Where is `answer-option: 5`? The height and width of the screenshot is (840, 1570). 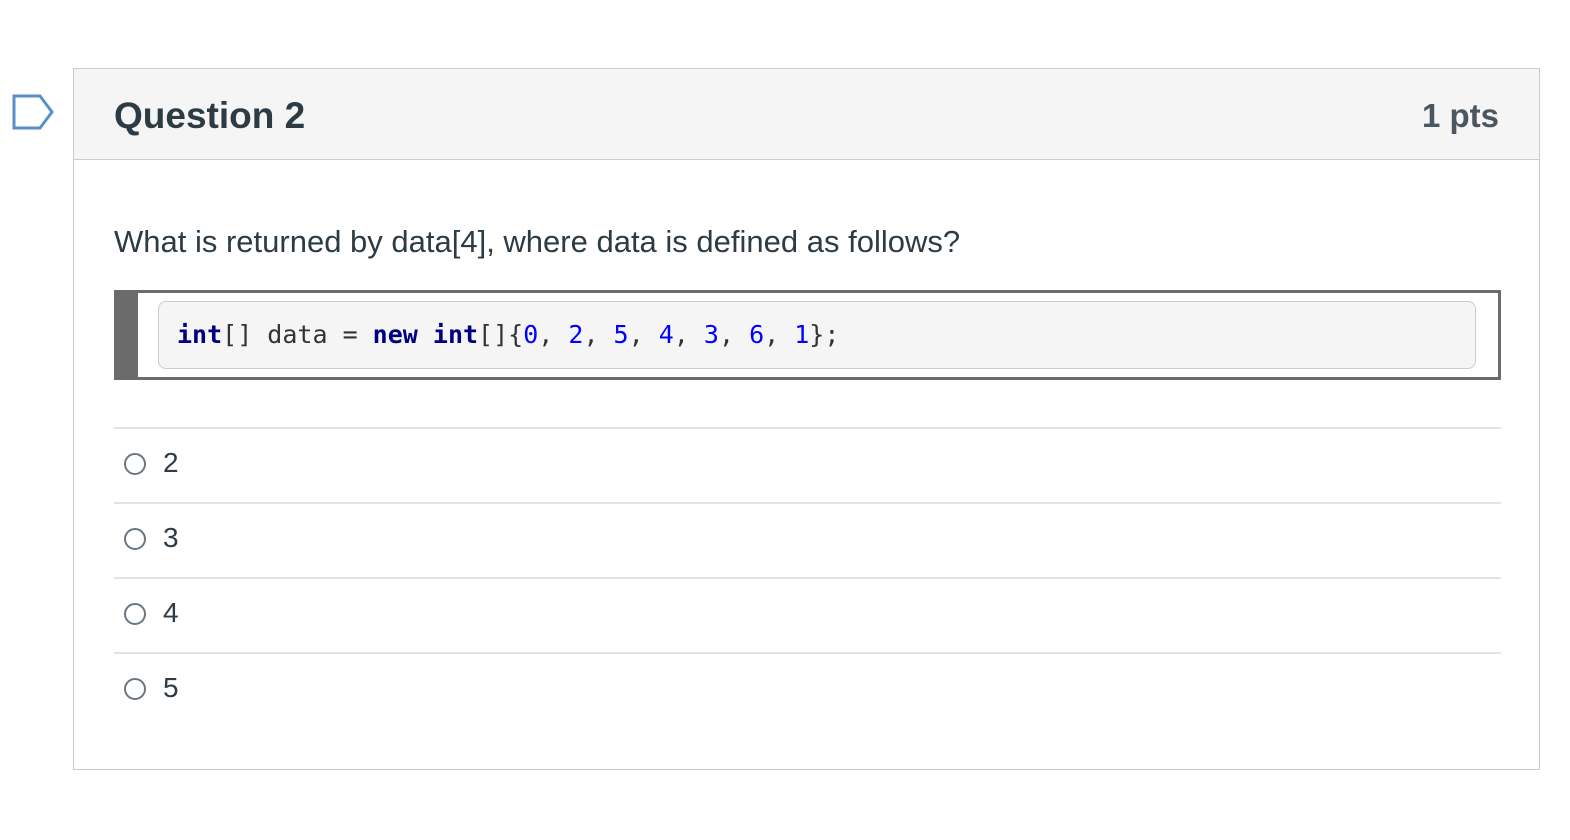 answer-option: 5 is located at coordinates (807, 689).